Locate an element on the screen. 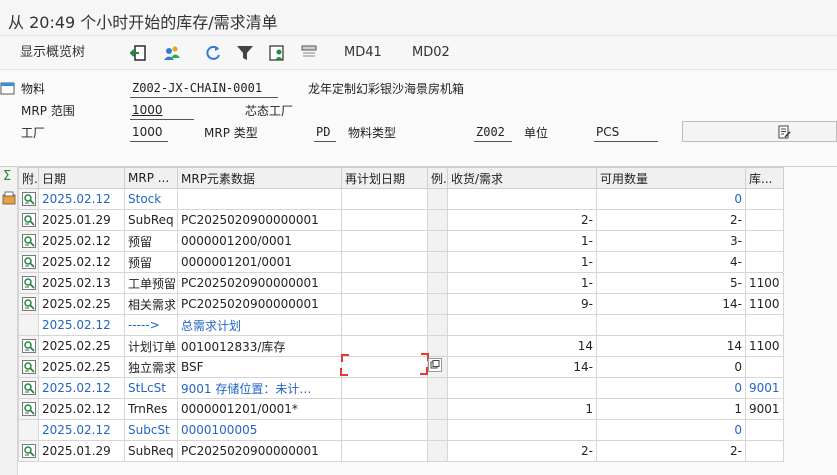 The image size is (837, 475). copy-icon is located at coordinates (435, 365).